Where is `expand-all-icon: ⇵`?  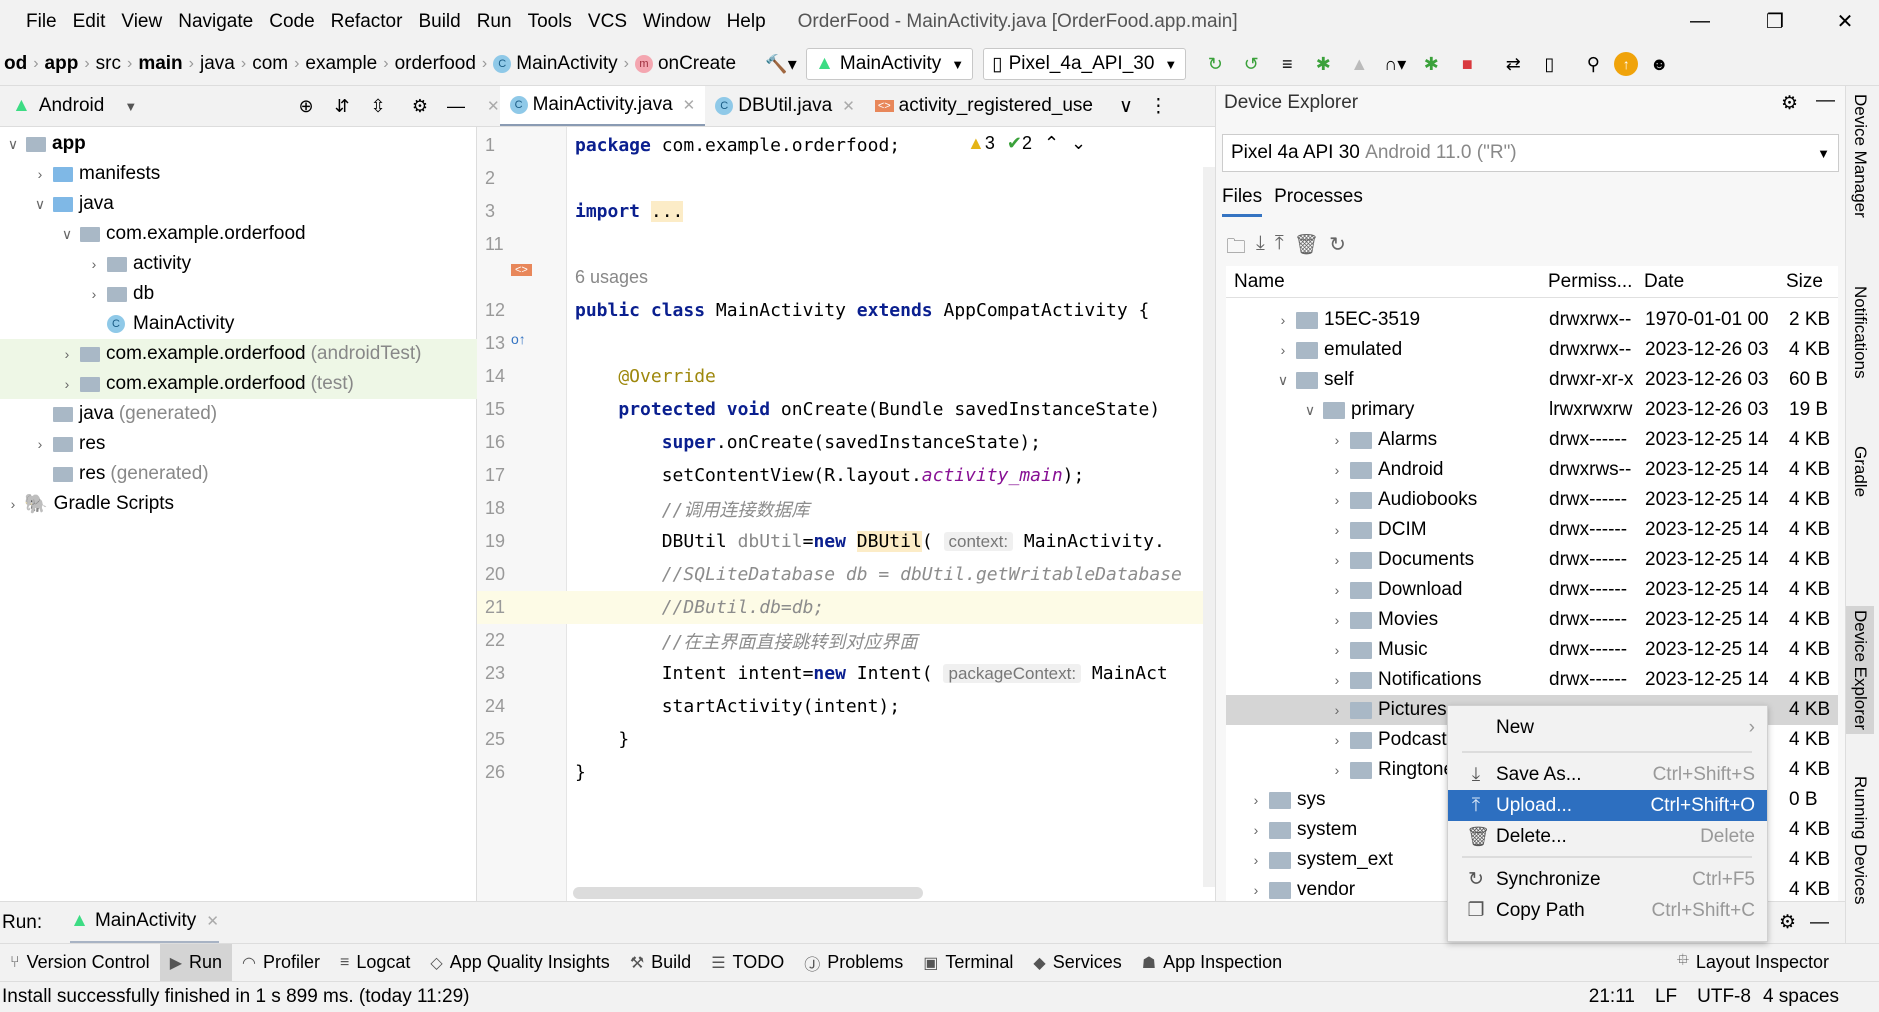 expand-all-icon: ⇵ is located at coordinates (342, 106).